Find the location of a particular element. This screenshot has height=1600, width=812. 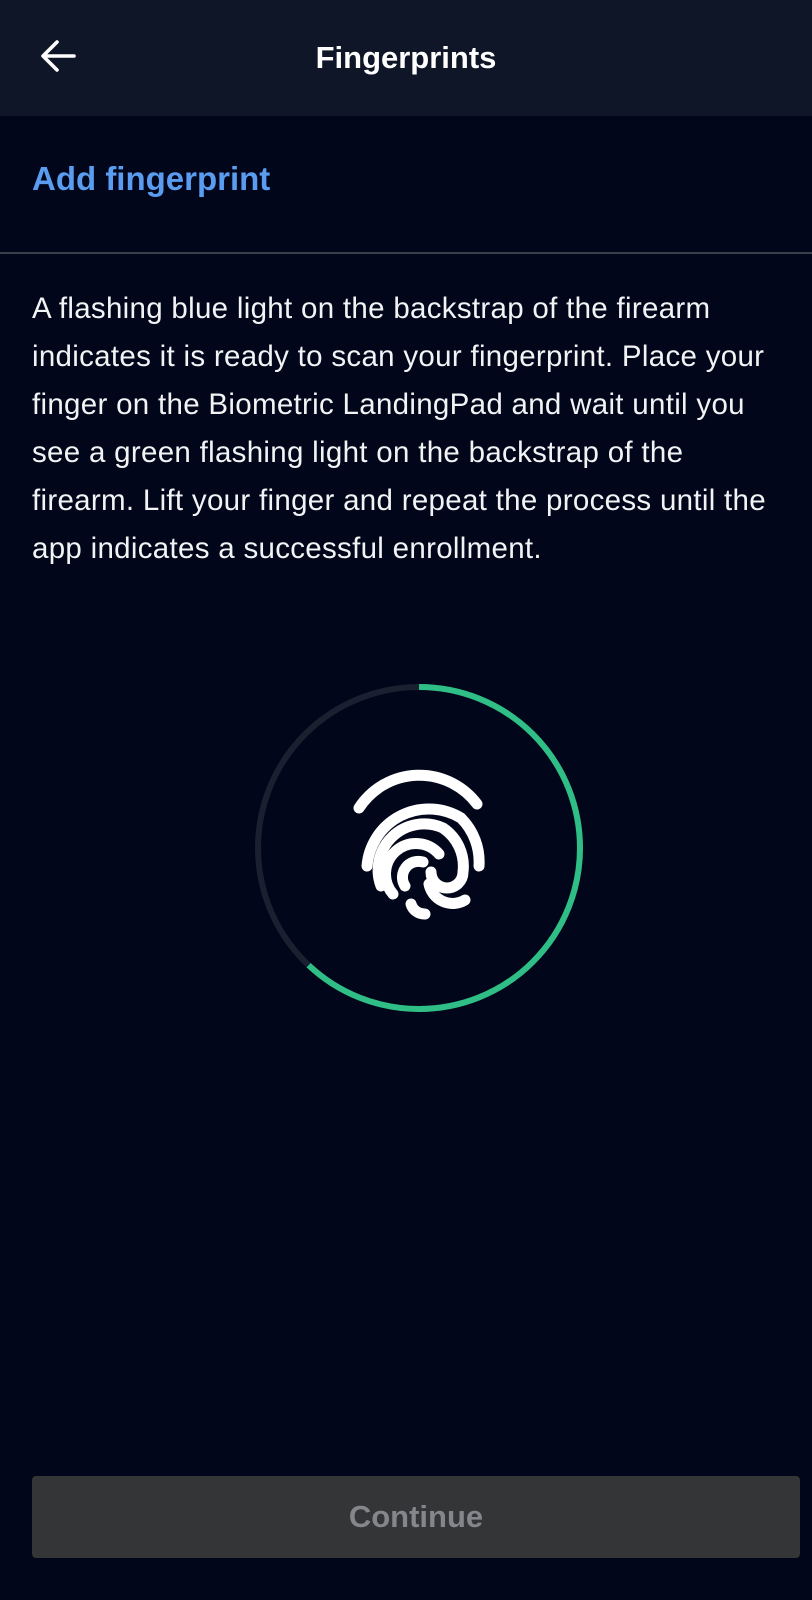

top-app-bar: Fingerprints is located at coordinates (406, 58).